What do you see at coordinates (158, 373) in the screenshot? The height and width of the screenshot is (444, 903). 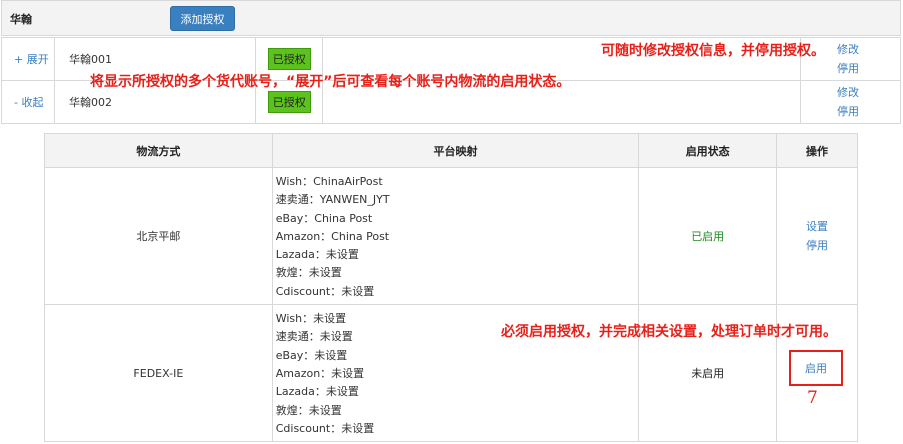 I see `logistics-method: FEDEX-IE` at bounding box center [158, 373].